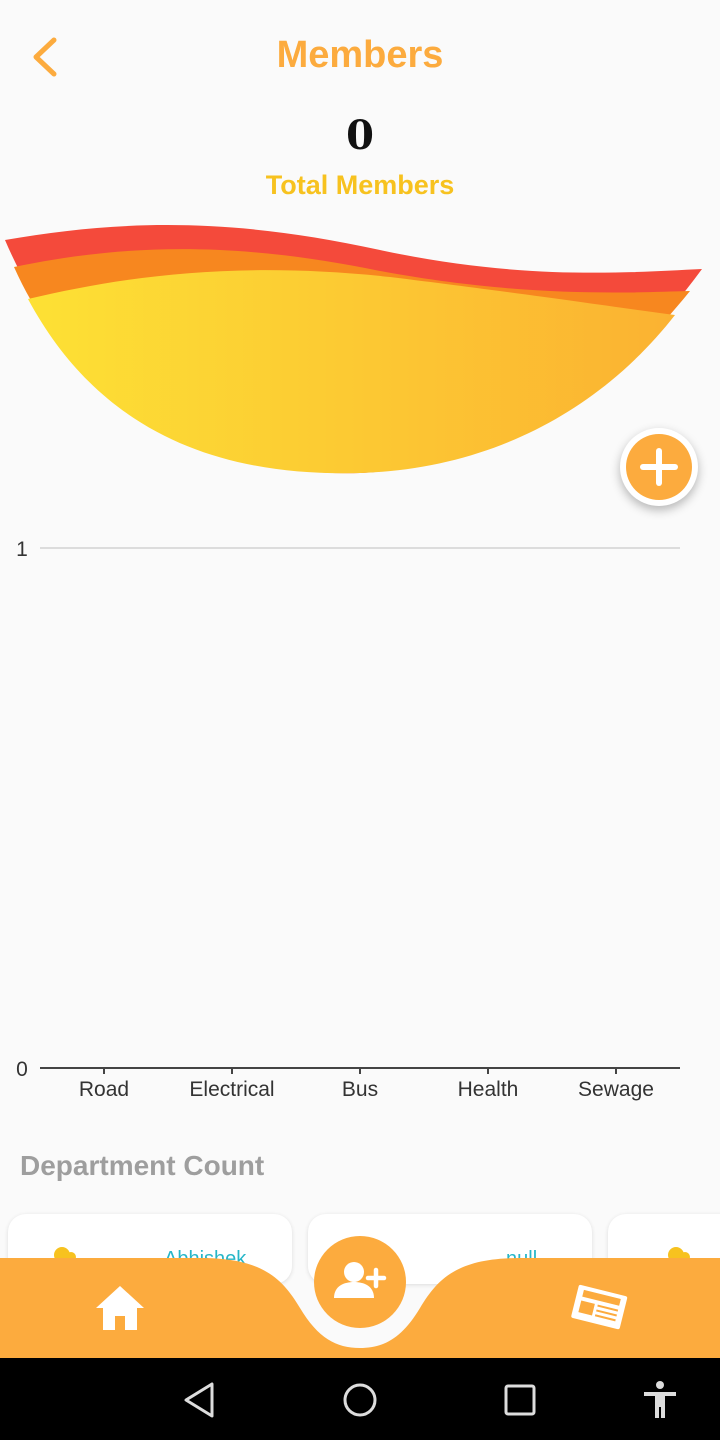  Describe the element at coordinates (22, 549) in the screenshot. I see `chart-y-tick-label: 1` at that location.